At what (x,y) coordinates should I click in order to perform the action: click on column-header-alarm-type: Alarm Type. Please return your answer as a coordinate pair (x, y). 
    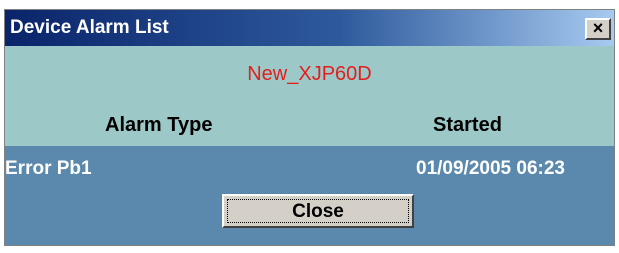
    Looking at the image, I should click on (159, 125).